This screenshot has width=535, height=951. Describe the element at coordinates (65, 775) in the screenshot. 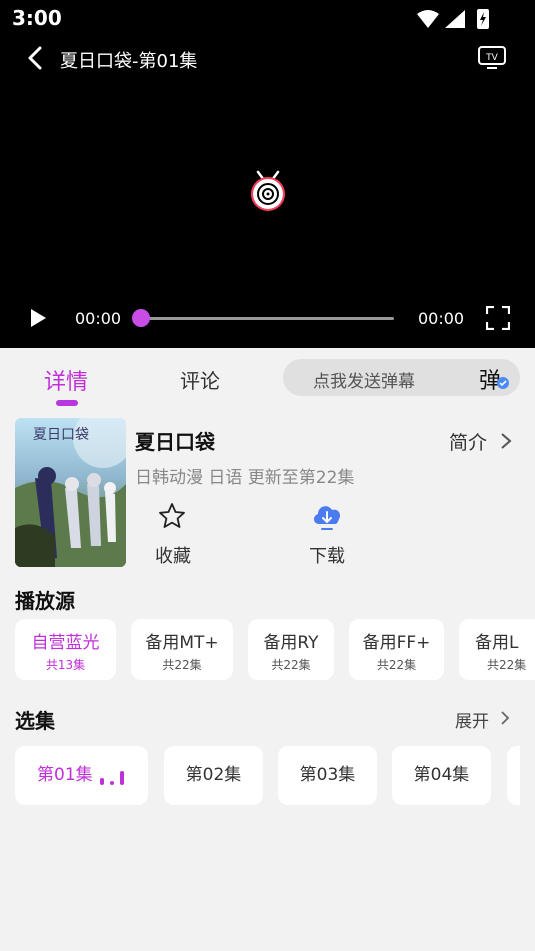

I see `episode-label: 第01集` at that location.